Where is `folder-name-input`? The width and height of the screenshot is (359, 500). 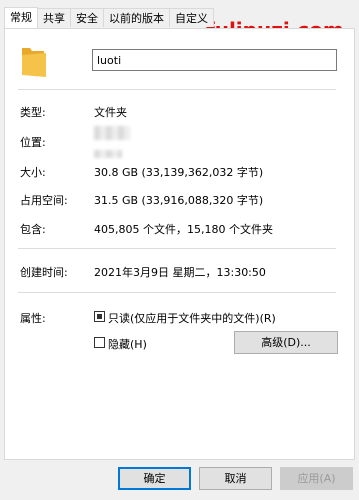 folder-name-input is located at coordinates (214, 60).